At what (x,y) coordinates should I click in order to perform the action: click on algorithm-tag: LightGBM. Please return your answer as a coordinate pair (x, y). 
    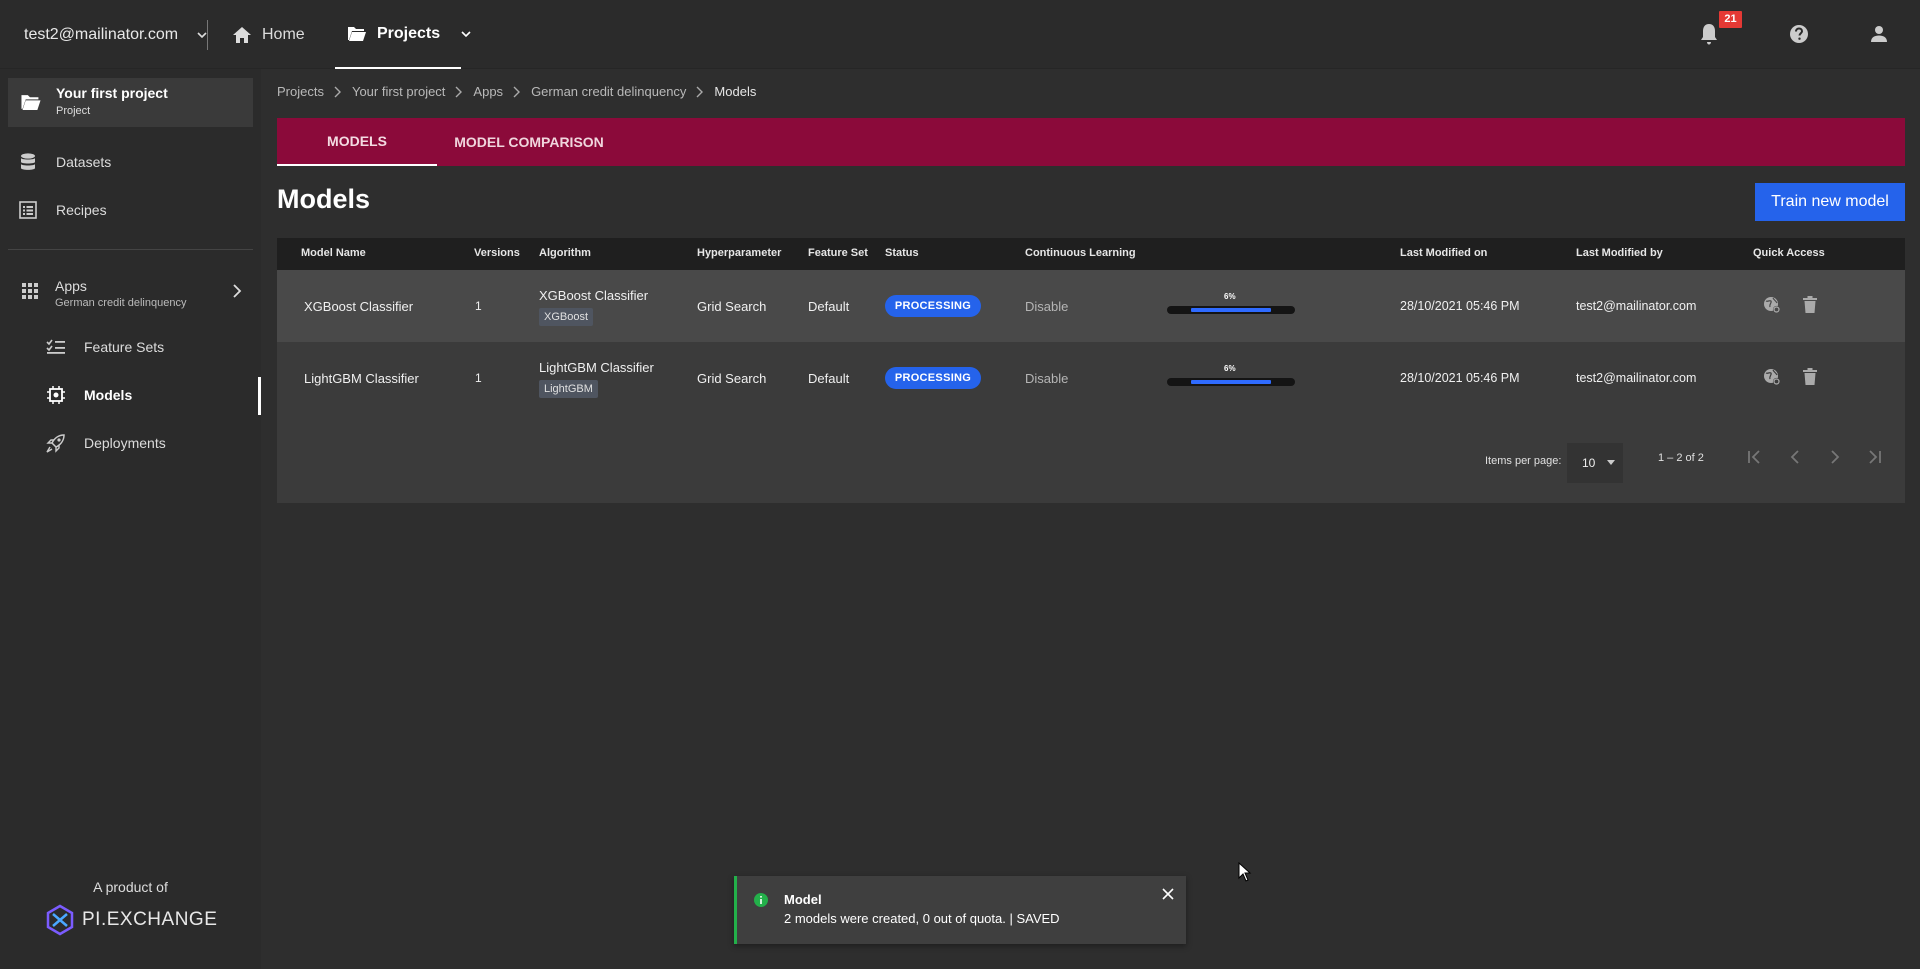
    Looking at the image, I should click on (568, 389).